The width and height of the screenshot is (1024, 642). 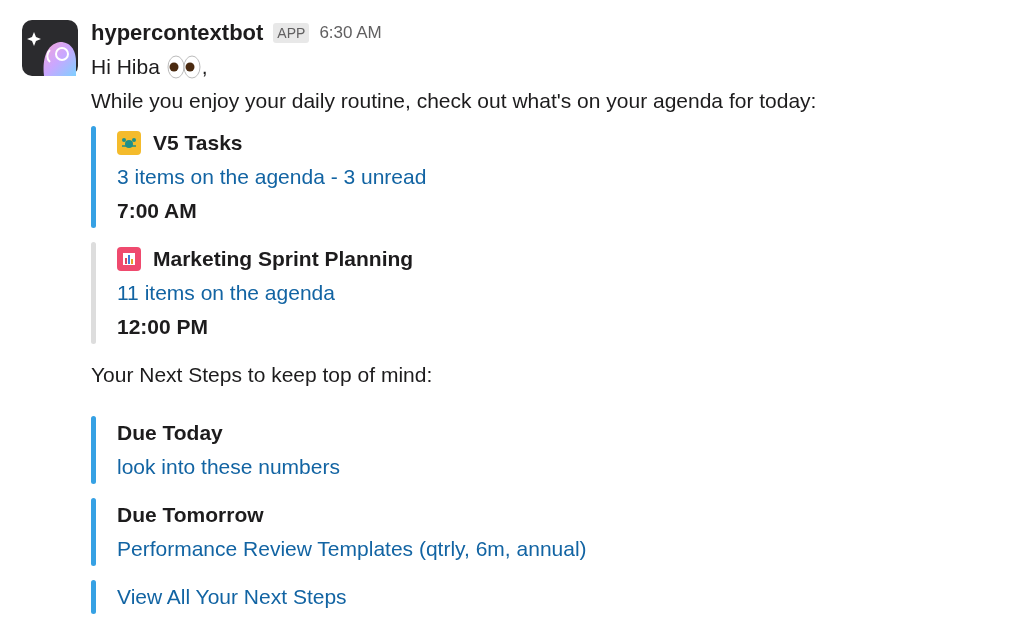 What do you see at coordinates (226, 293) in the screenshot?
I see `agenda-link: 11 items on the agenda` at bounding box center [226, 293].